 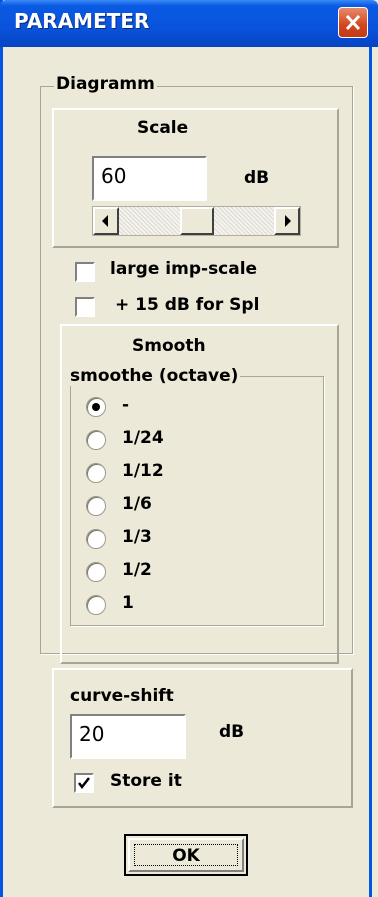 What do you see at coordinates (169, 346) in the screenshot?
I see `smooth-title: Smooth` at bounding box center [169, 346].